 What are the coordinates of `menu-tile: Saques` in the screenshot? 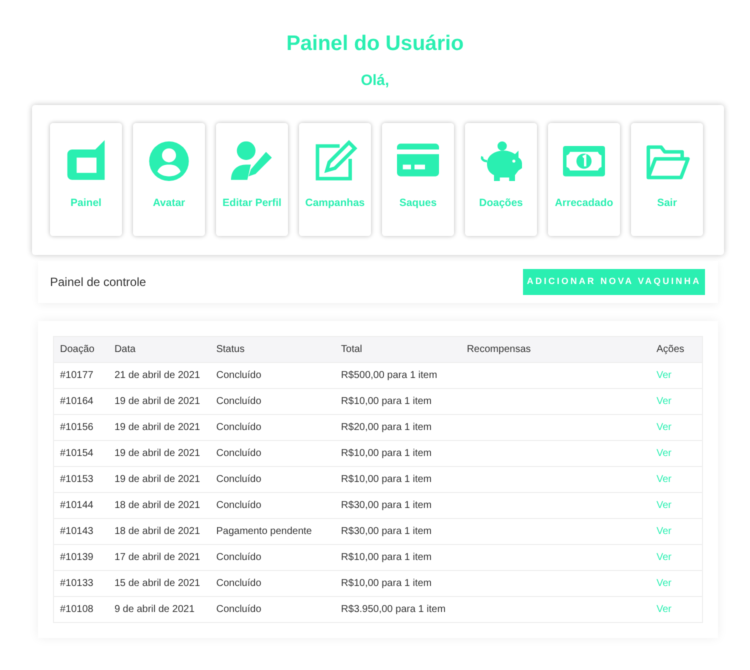 It's located at (418, 179).